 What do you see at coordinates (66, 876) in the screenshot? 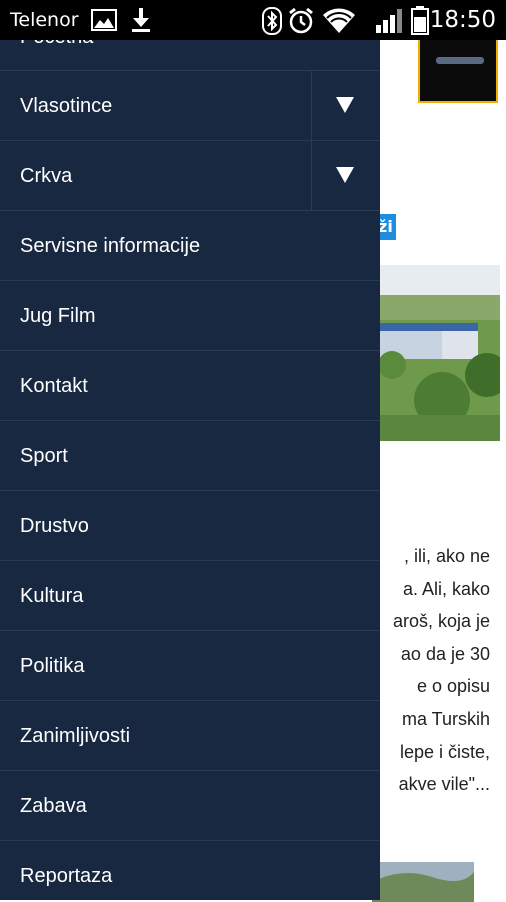
I see `menu-item-label: Reportaza` at bounding box center [66, 876].